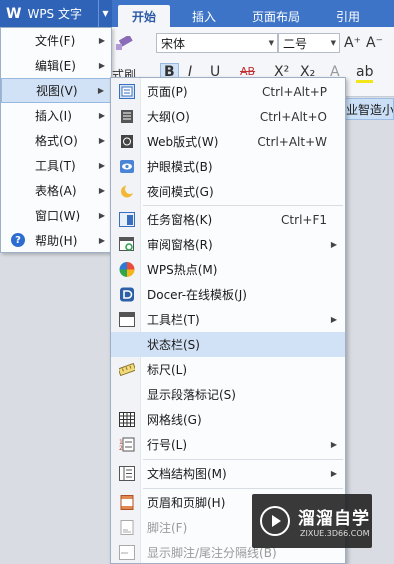  What do you see at coordinates (127, 91) in the screenshot?
I see `page-view-icon` at bounding box center [127, 91].